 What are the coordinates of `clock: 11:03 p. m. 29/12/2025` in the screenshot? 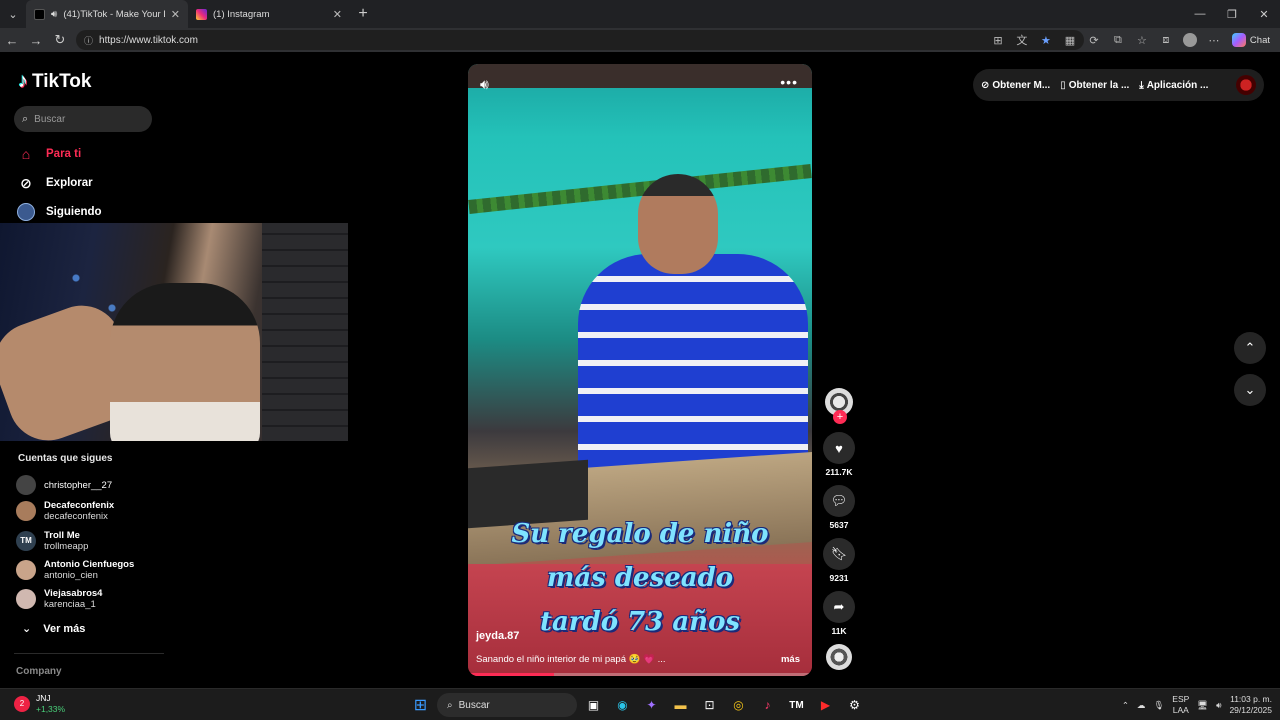 It's located at (1250, 705).